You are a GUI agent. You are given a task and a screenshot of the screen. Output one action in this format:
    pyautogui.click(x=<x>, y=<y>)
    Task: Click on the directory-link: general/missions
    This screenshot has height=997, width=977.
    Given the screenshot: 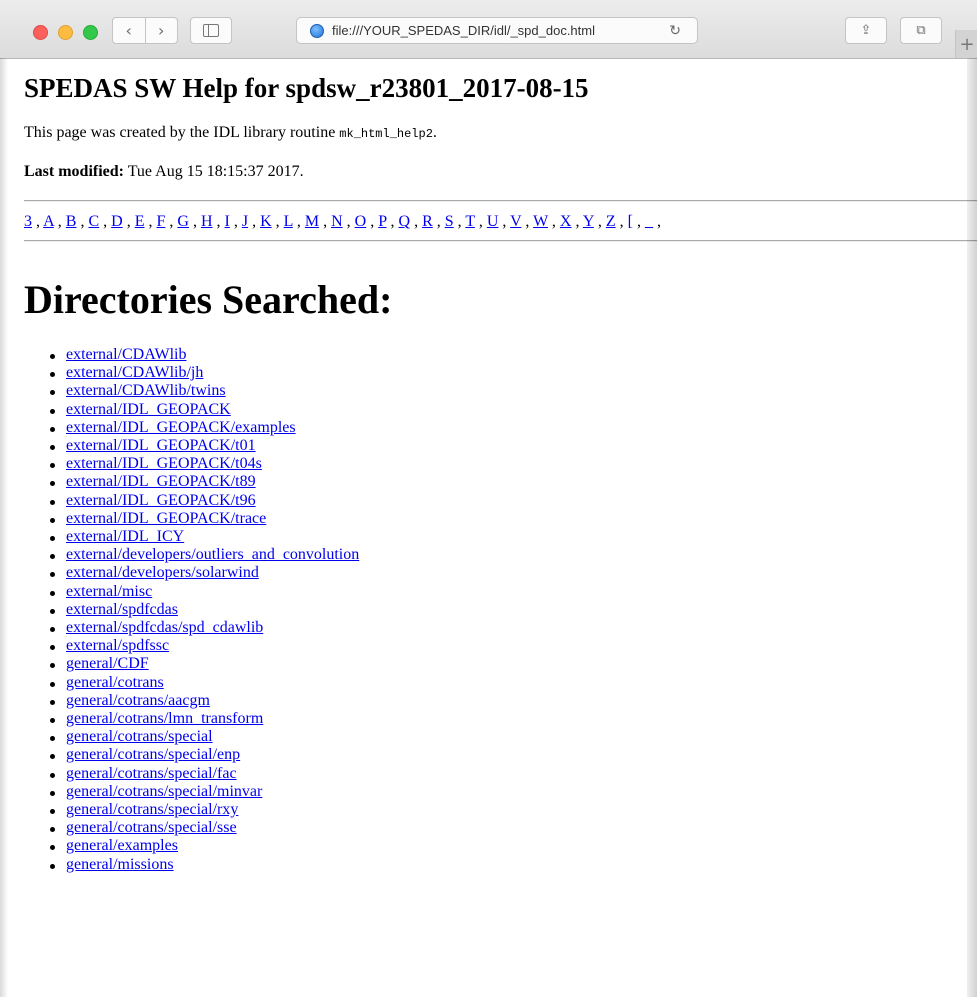 What is the action you would take?
    pyautogui.click(x=120, y=864)
    